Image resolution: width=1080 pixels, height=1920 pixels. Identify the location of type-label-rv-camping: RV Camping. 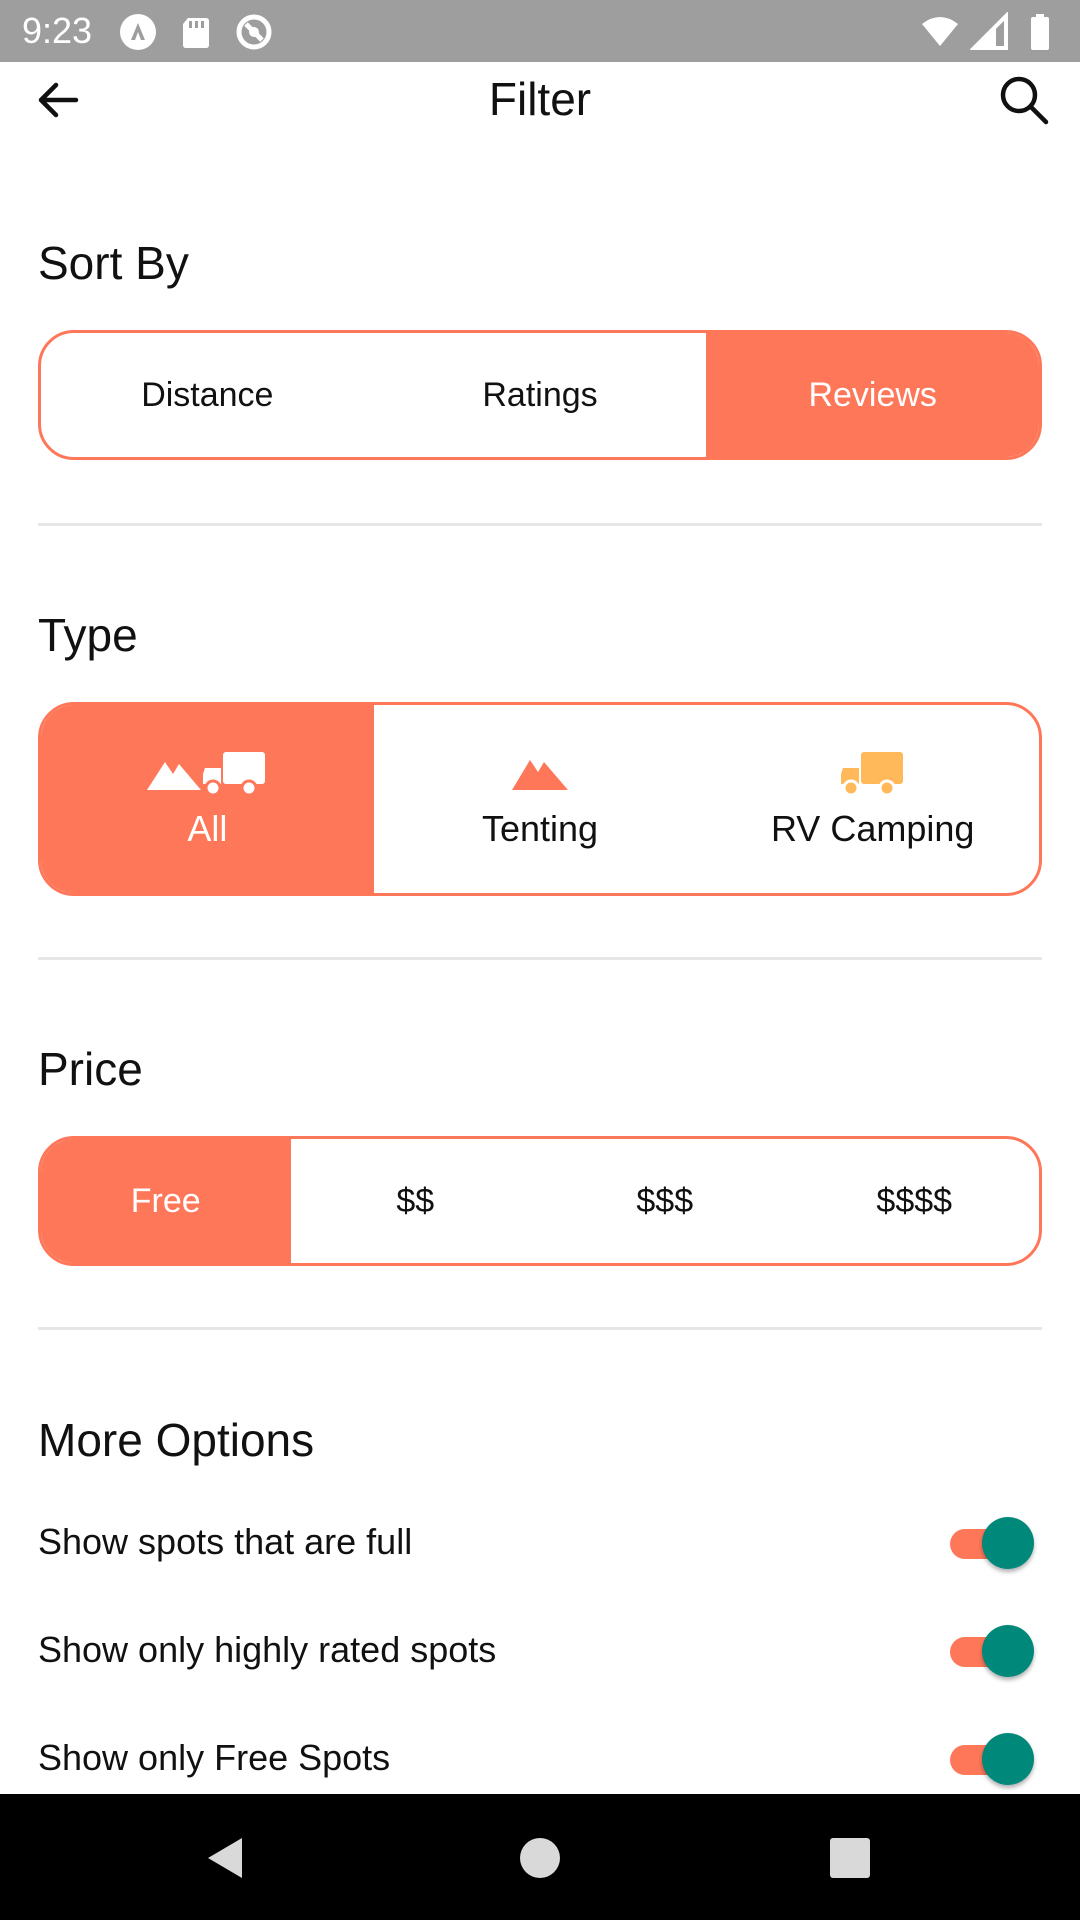
(872, 828).